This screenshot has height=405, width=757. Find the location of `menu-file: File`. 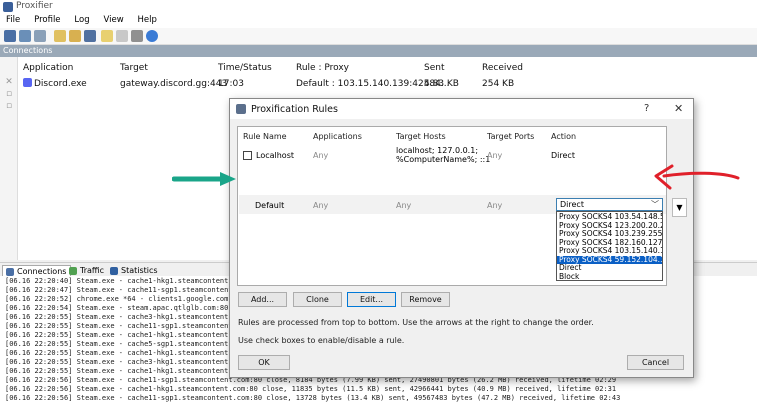

menu-file: File is located at coordinates (12, 19).